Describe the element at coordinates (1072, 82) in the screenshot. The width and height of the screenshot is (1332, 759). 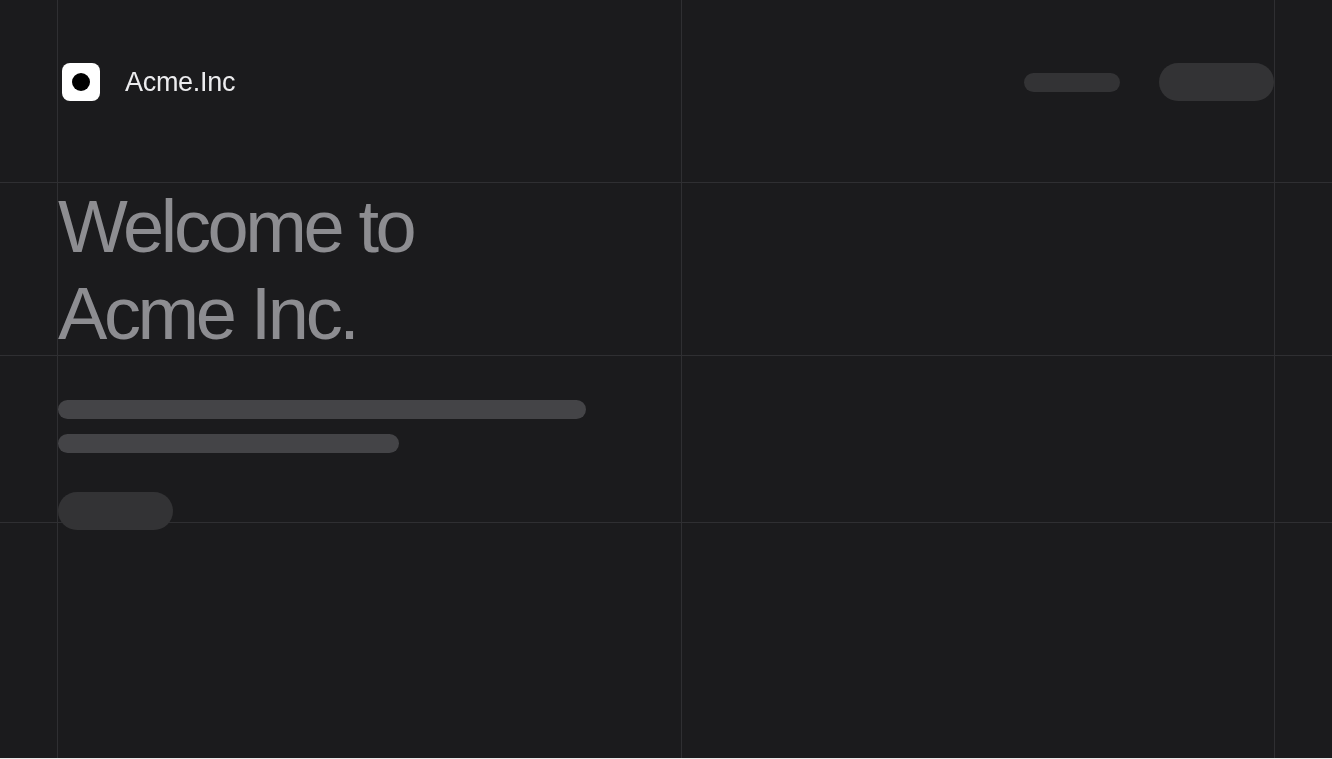
I see `nav-link-placeholder` at that location.